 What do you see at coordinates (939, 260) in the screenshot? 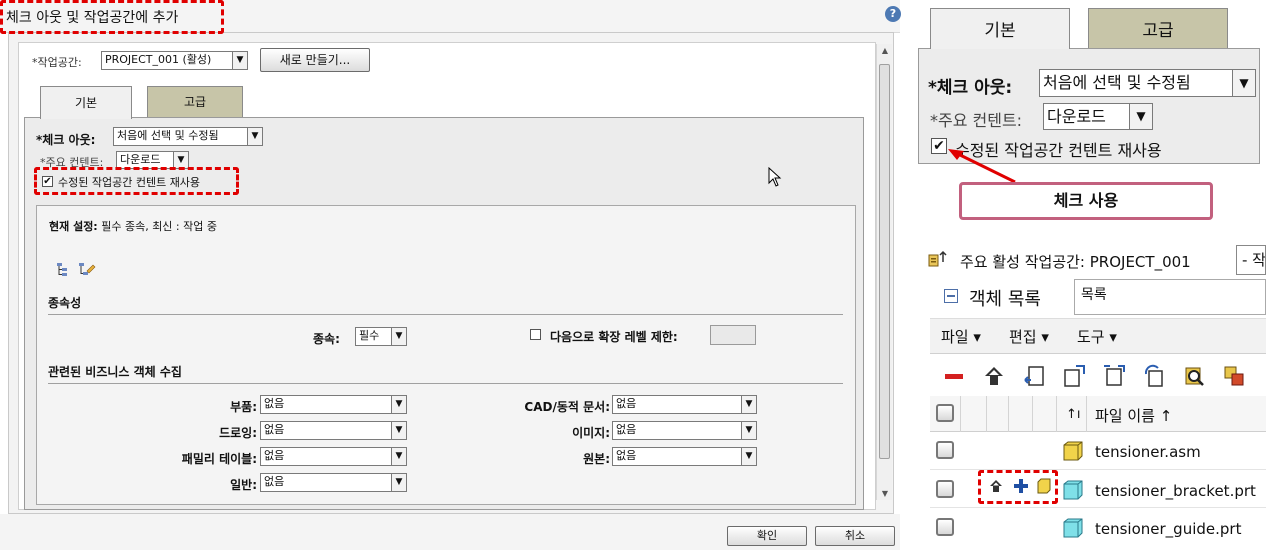
I see `active-workspace-icon` at bounding box center [939, 260].